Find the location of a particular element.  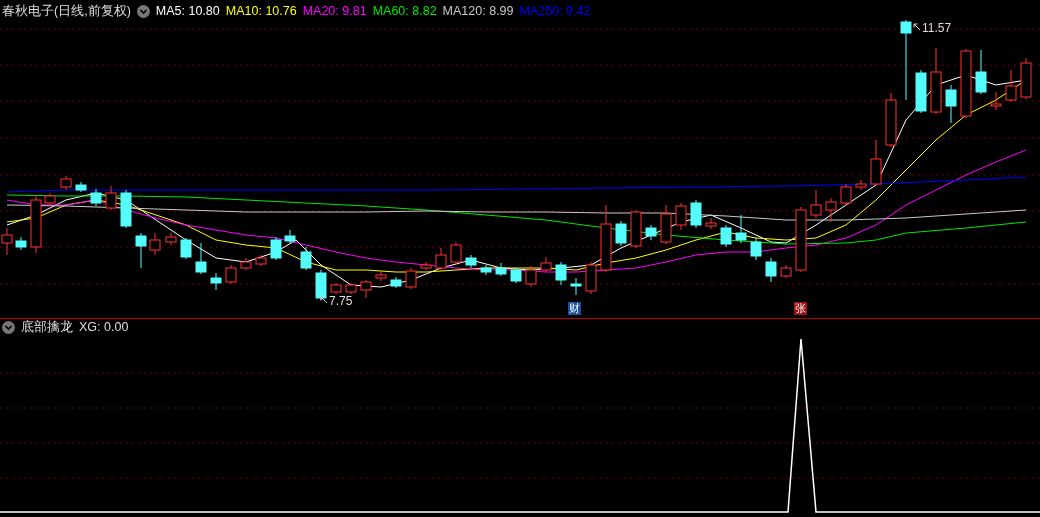

indicator-reading: XG: 0.00 is located at coordinates (104, 327).